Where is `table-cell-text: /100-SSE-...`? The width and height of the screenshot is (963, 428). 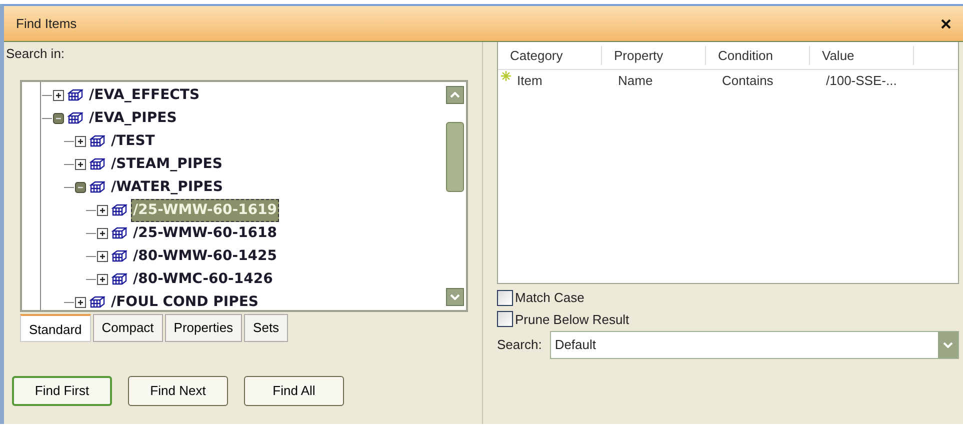 table-cell-text: /100-SSE-... is located at coordinates (861, 81).